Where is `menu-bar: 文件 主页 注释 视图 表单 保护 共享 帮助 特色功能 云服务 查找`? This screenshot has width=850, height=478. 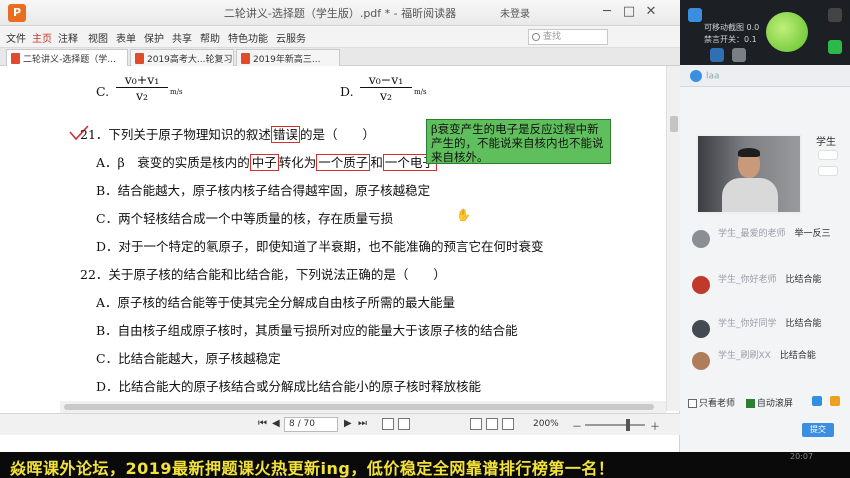
menu-bar: 文件 主页 注释 视图 表单 保护 共享 帮助 特色功能 云服务 查找 is located at coordinates (340, 37).